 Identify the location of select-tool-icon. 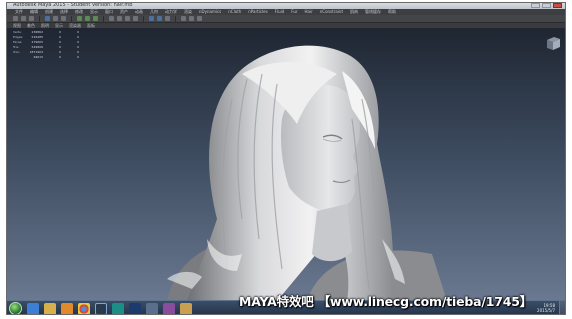
(47, 18).